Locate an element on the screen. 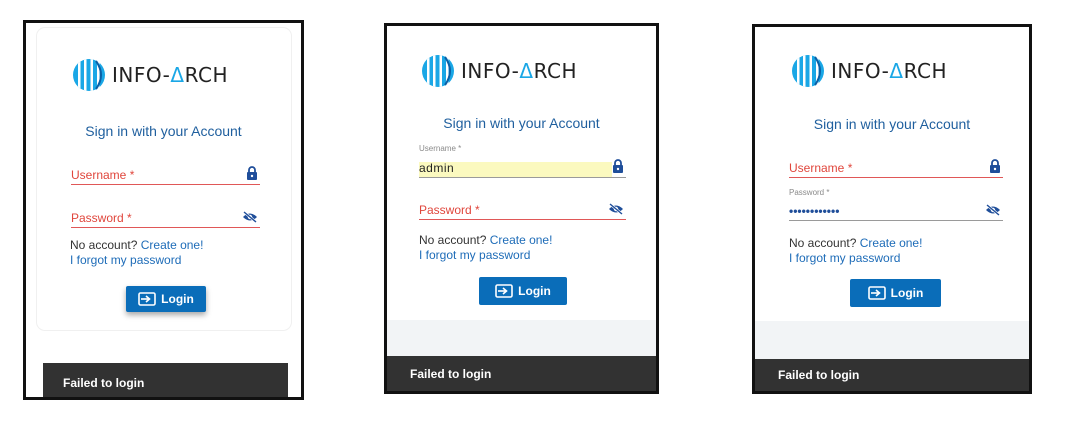  username-field: Username * admin is located at coordinates (522, 161).